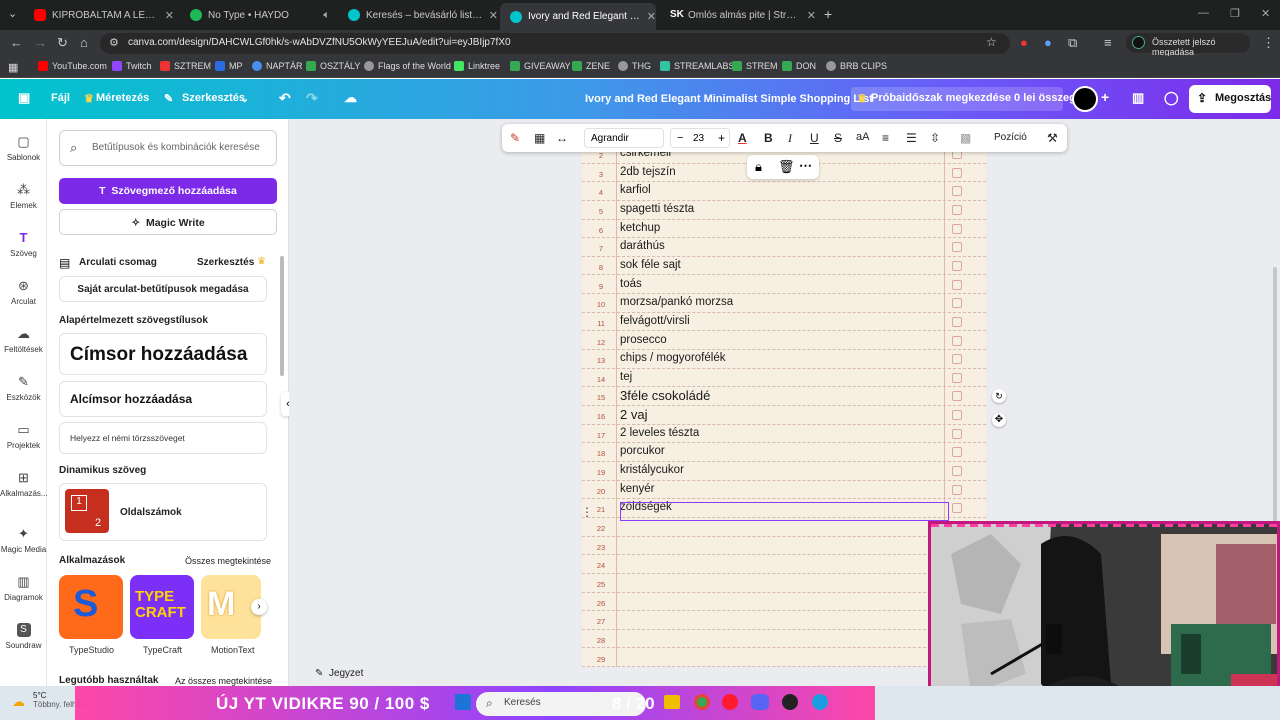 The image size is (1280, 720). I want to click on tab-youtube: KIPRÓBÁLTAM A LEGENDÁS KÁ ✕, so click(99, 15).